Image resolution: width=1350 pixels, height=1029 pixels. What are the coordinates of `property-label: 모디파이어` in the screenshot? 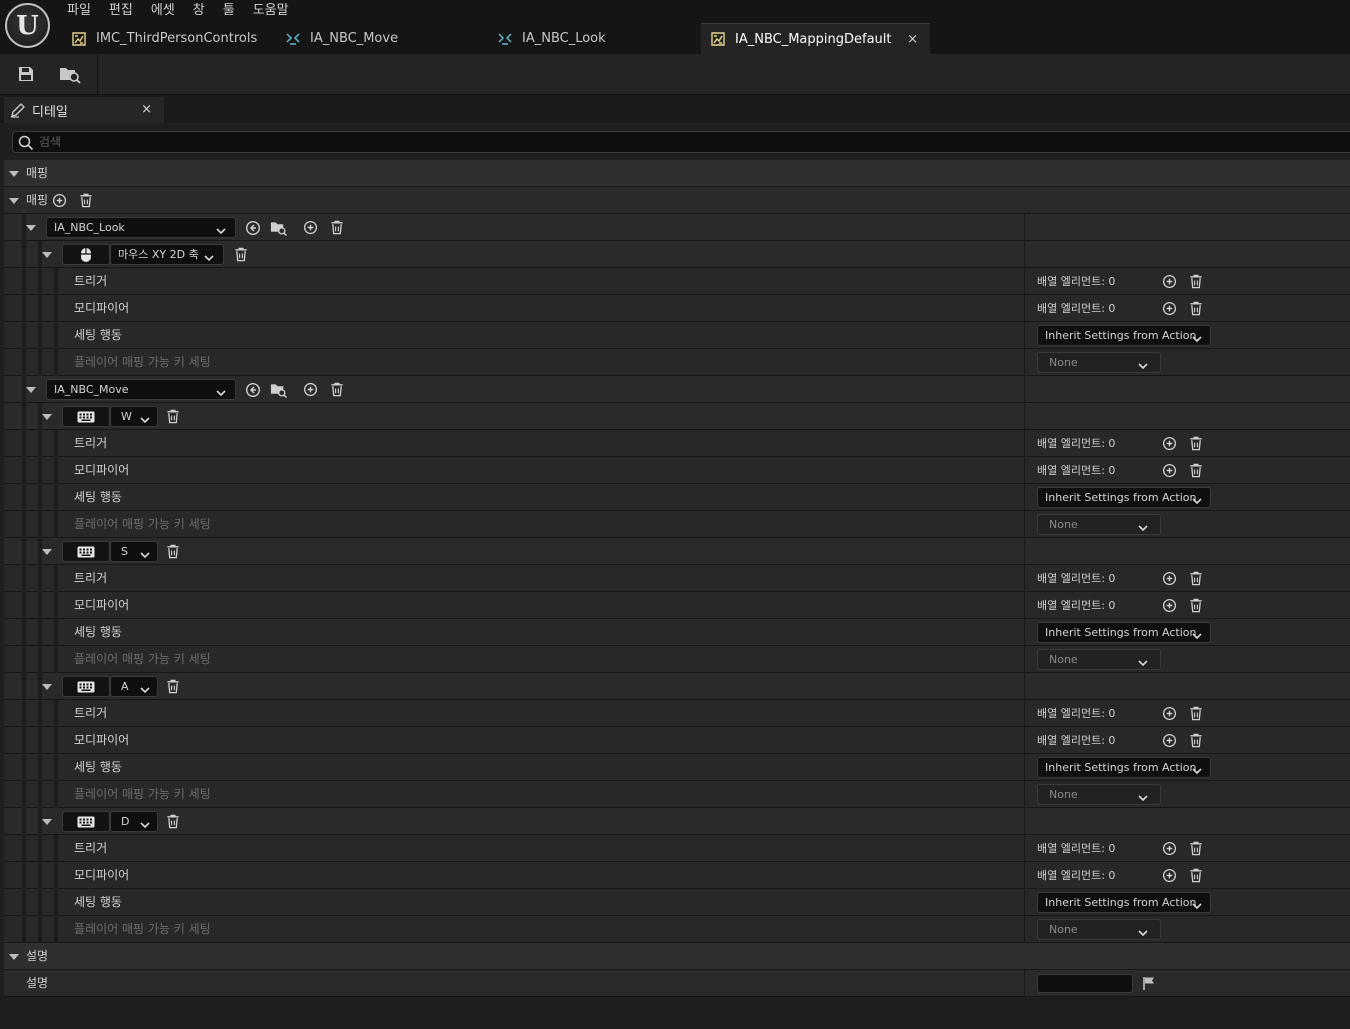 It's located at (102, 740).